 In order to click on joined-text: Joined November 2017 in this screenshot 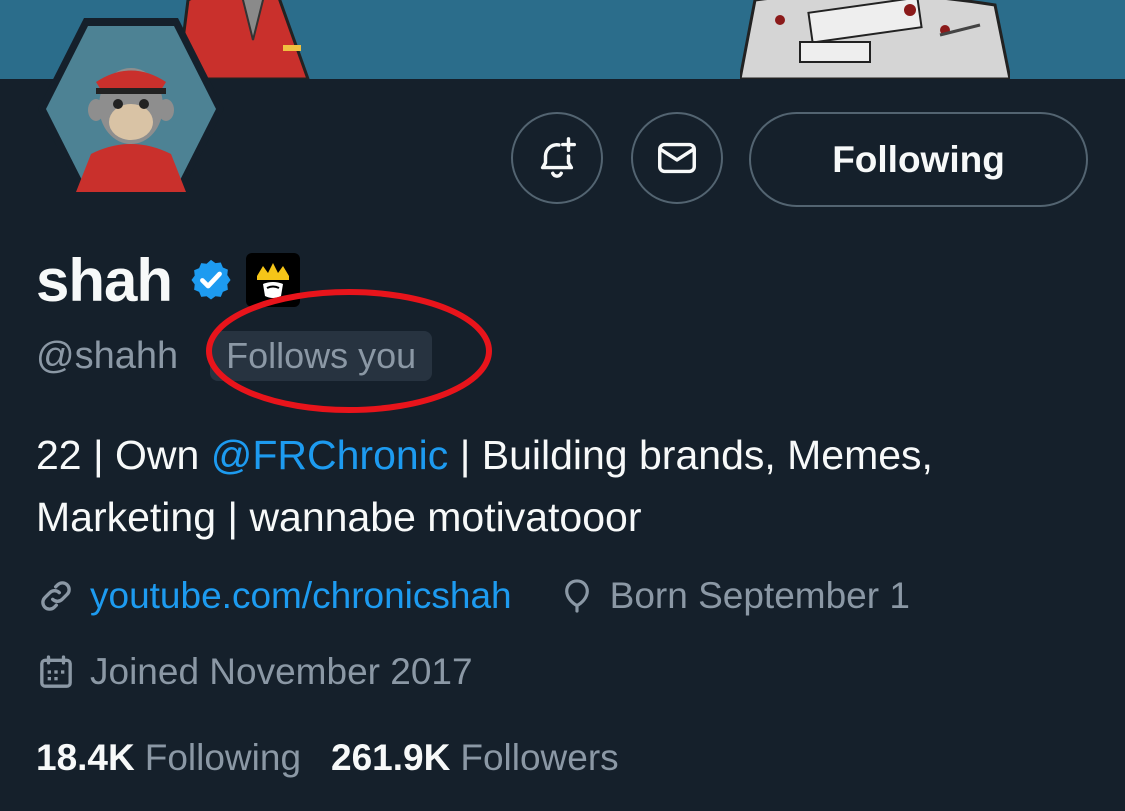, I will do `click(281, 671)`.